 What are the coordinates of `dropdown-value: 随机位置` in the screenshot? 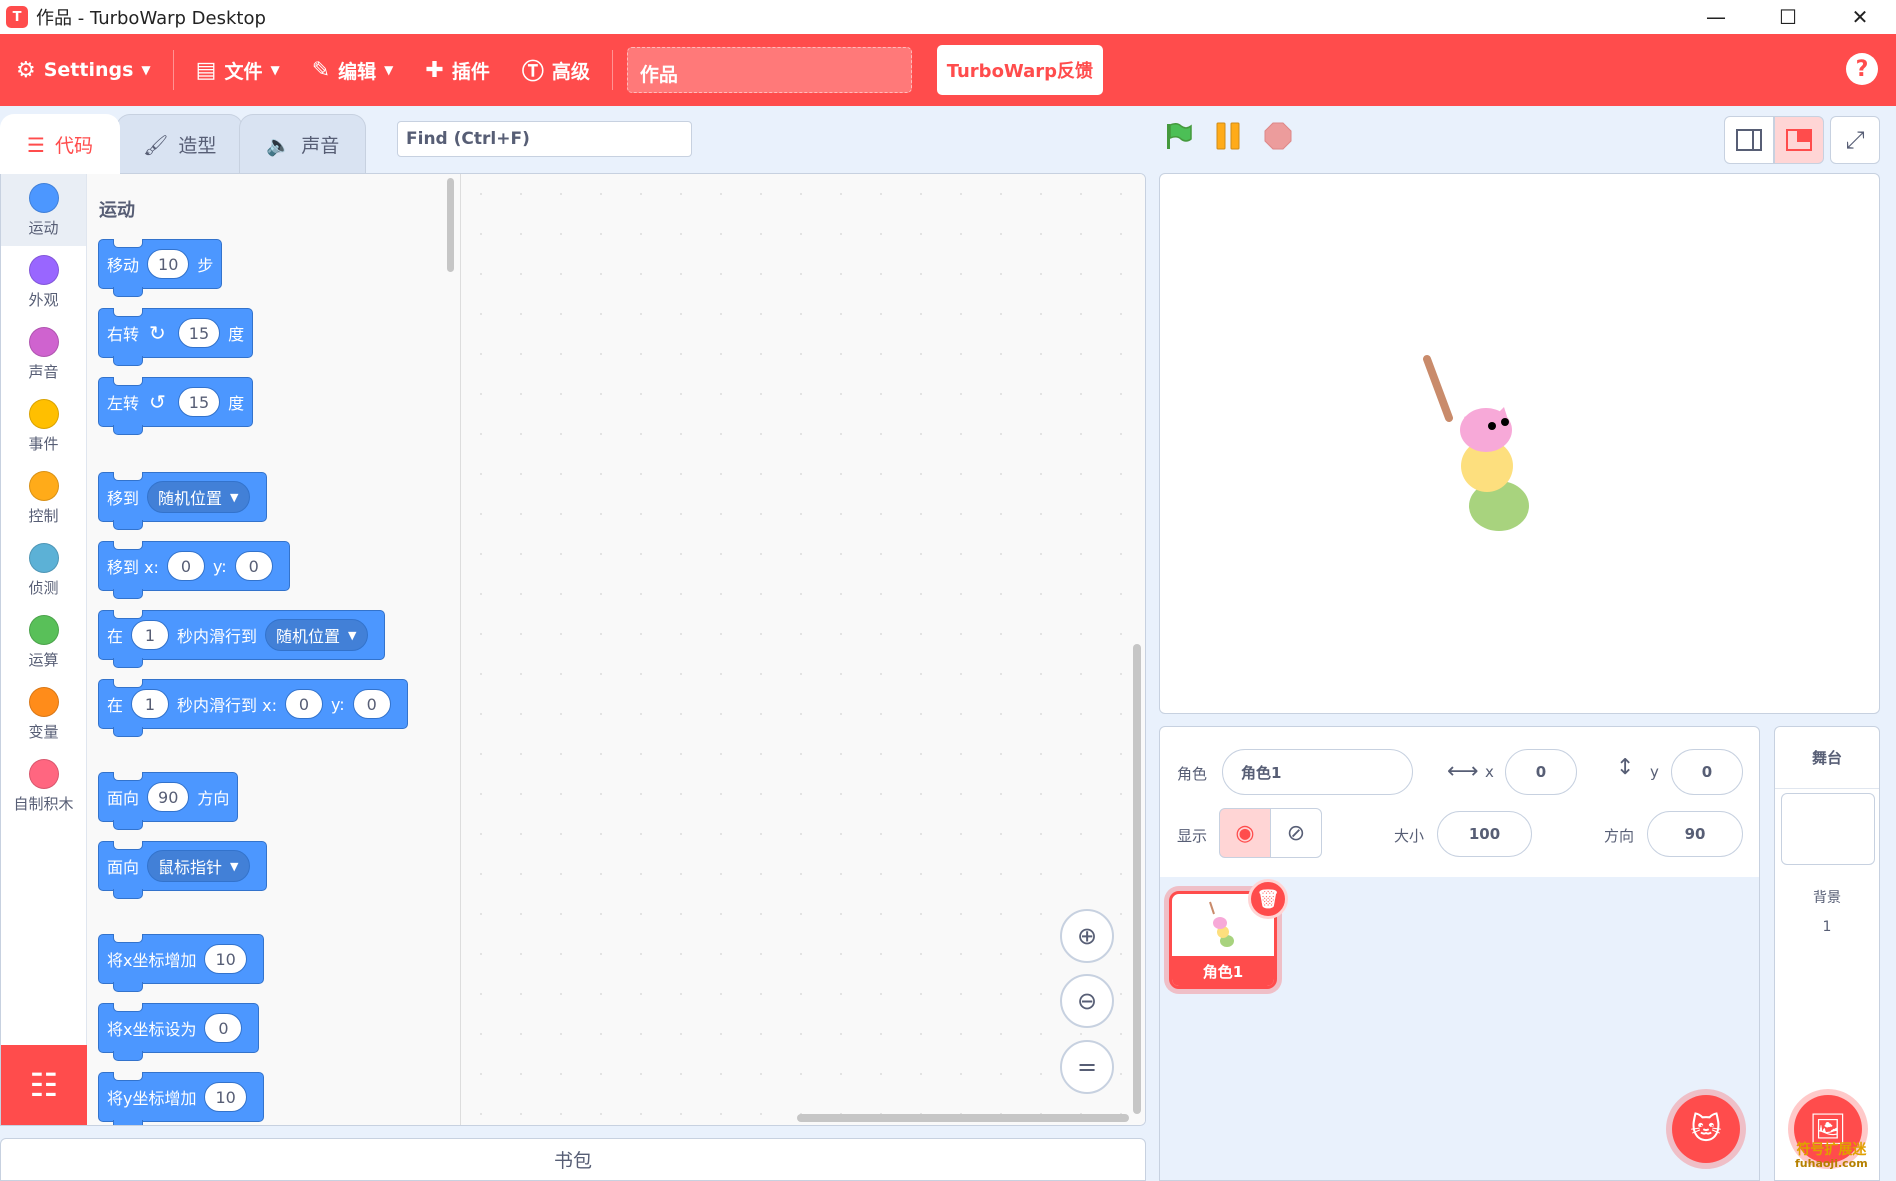 It's located at (308, 636).